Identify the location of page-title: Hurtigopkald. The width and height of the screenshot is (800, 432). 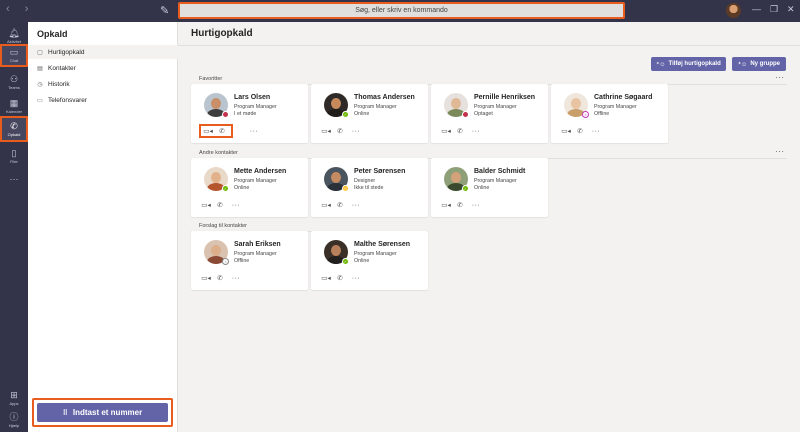
(222, 33).